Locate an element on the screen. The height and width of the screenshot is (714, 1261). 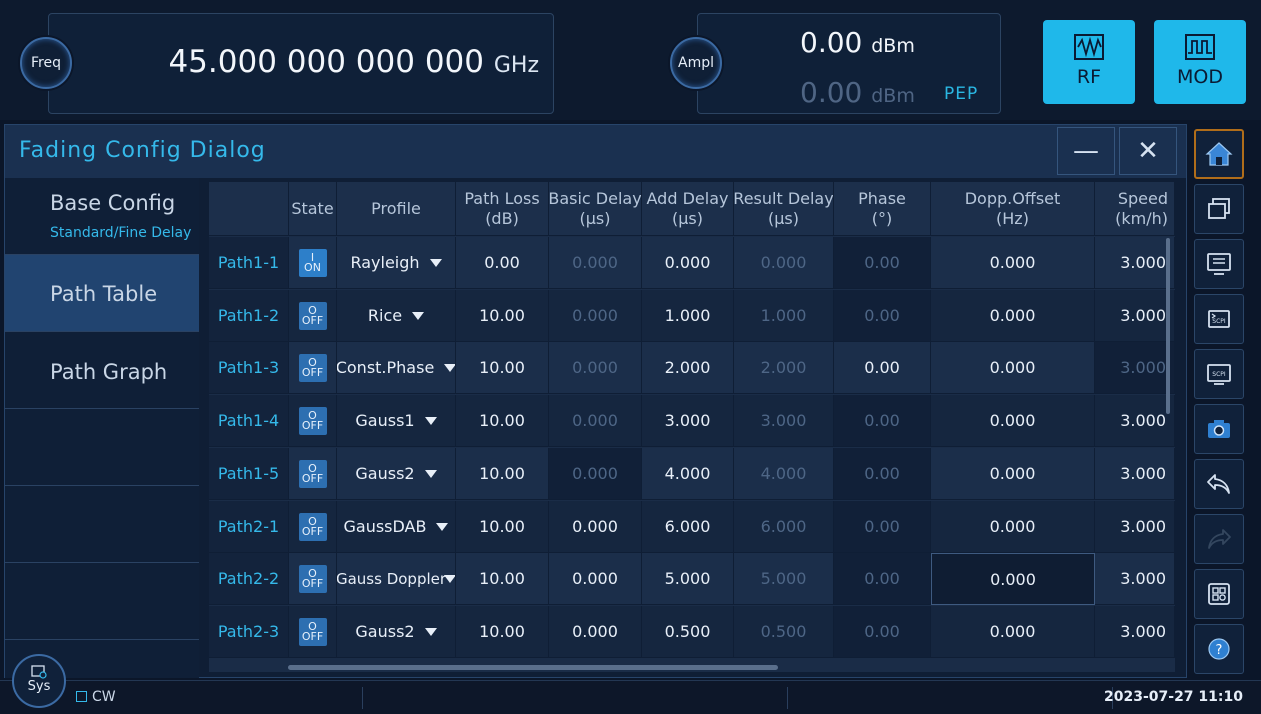
amplitude-display: 0.00 dBm 0.00 dBm PEP is located at coordinates (849, 63).